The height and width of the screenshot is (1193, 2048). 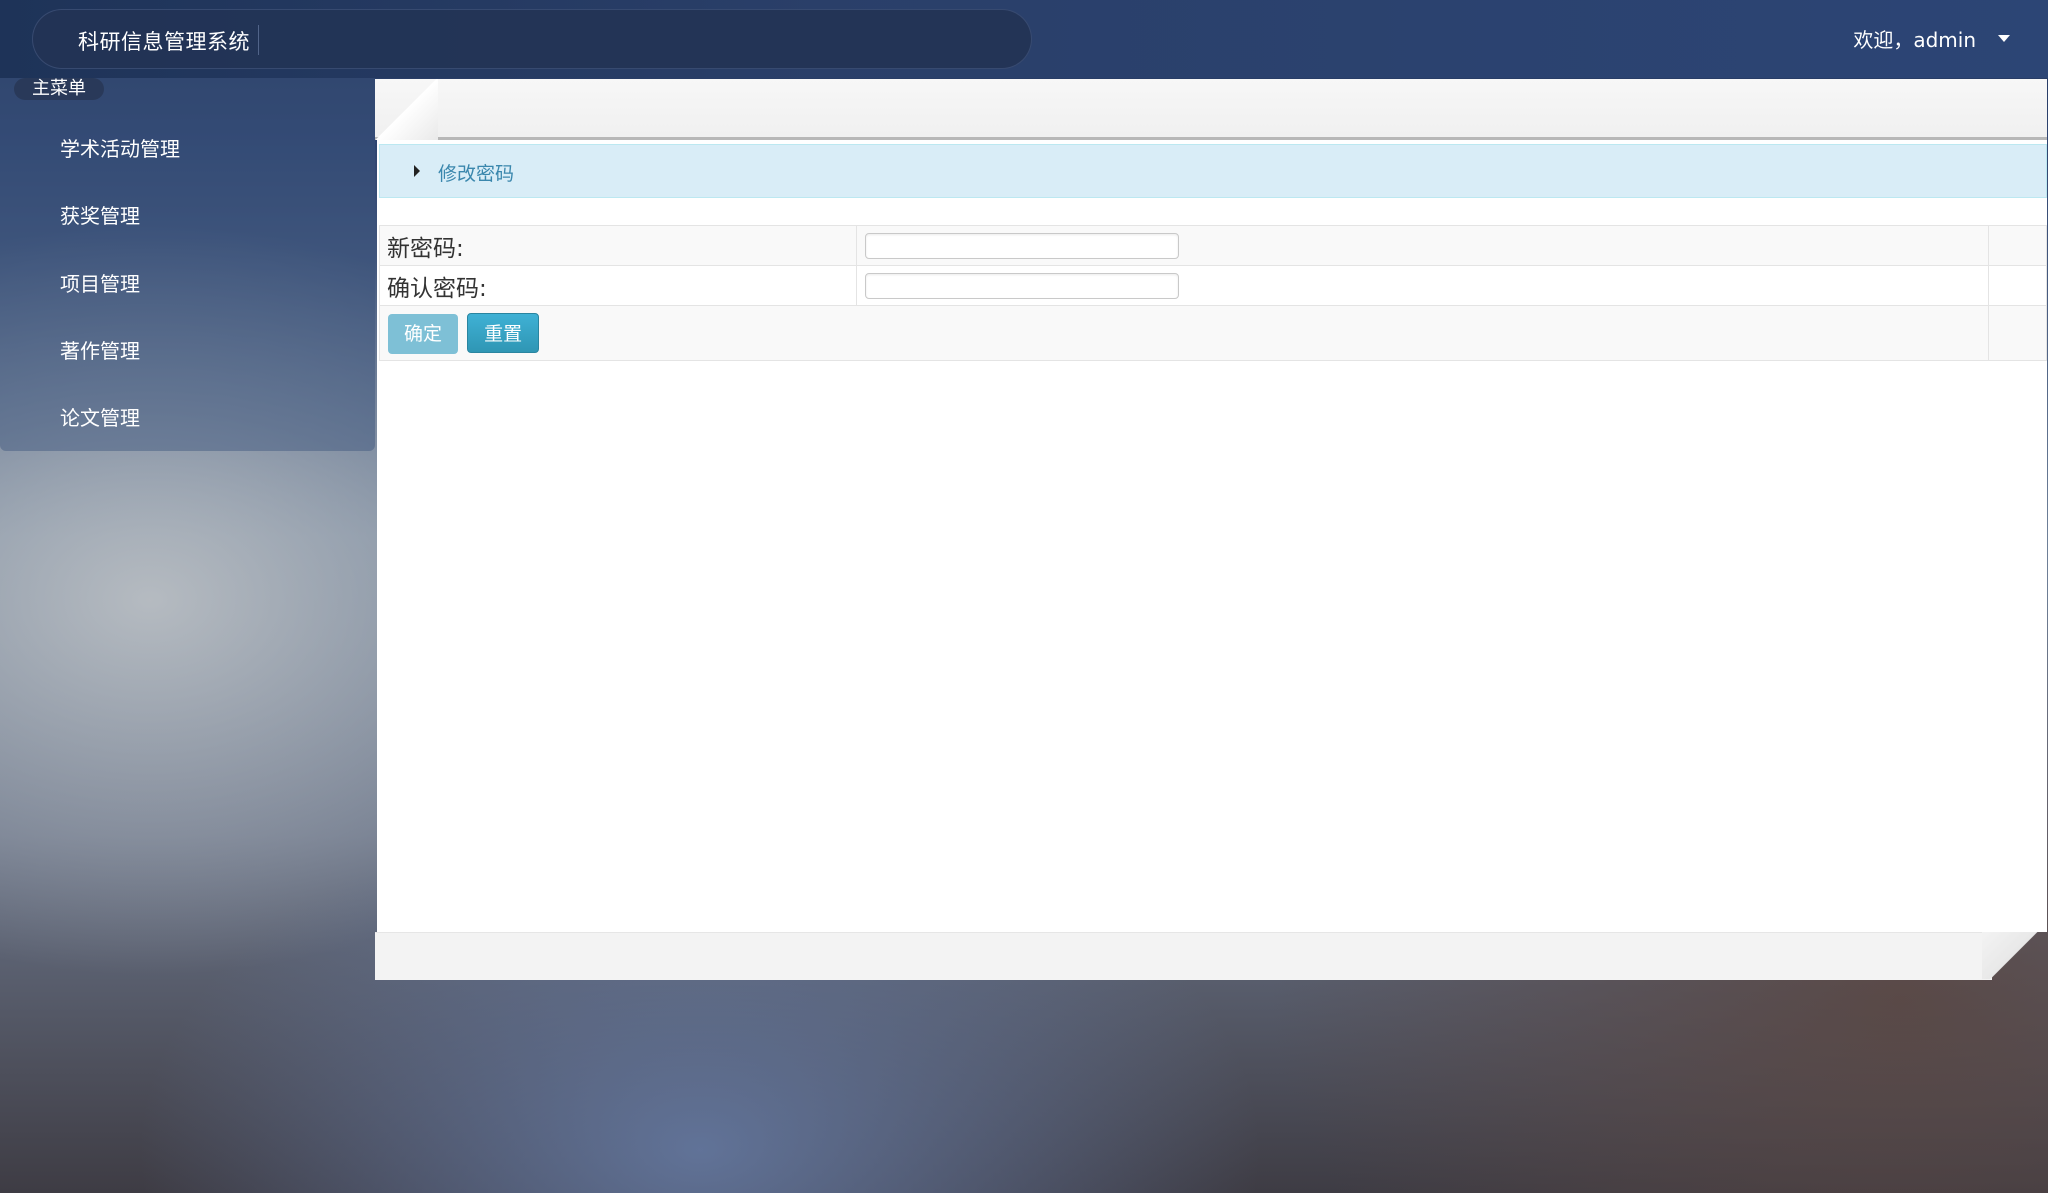 I want to click on form-row-confirm-password: 确认密码:, so click(x=1213, y=285).